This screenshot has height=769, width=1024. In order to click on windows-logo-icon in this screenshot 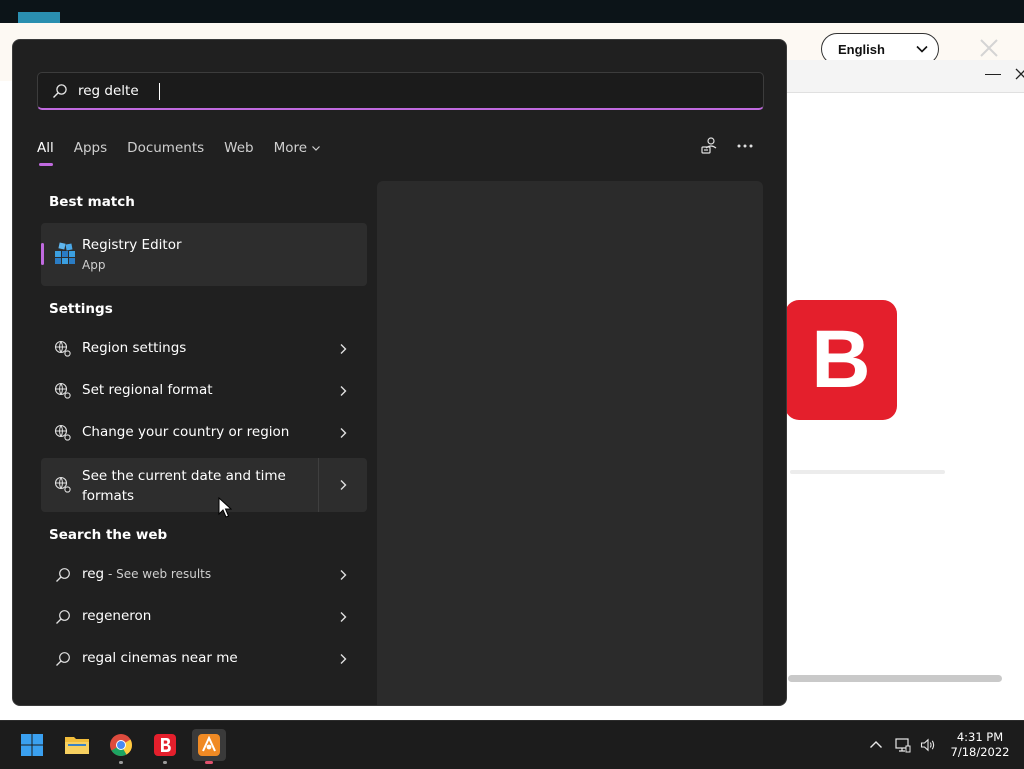, I will do `click(32, 745)`.